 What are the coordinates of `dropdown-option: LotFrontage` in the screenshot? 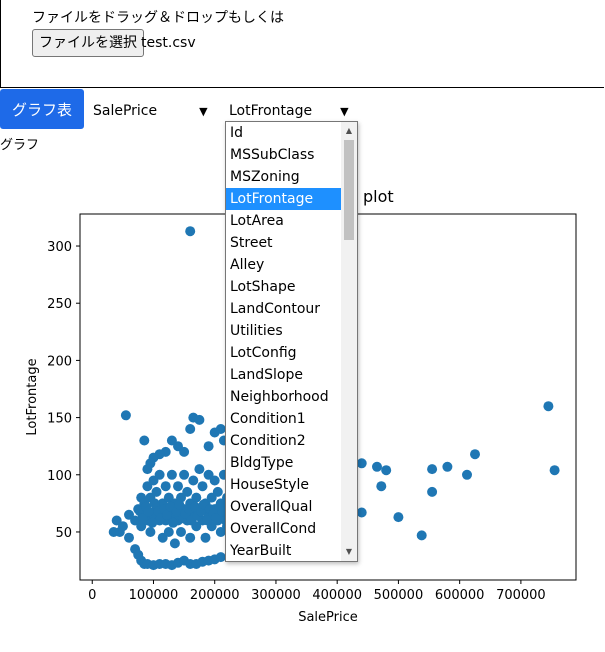 It's located at (284, 199).